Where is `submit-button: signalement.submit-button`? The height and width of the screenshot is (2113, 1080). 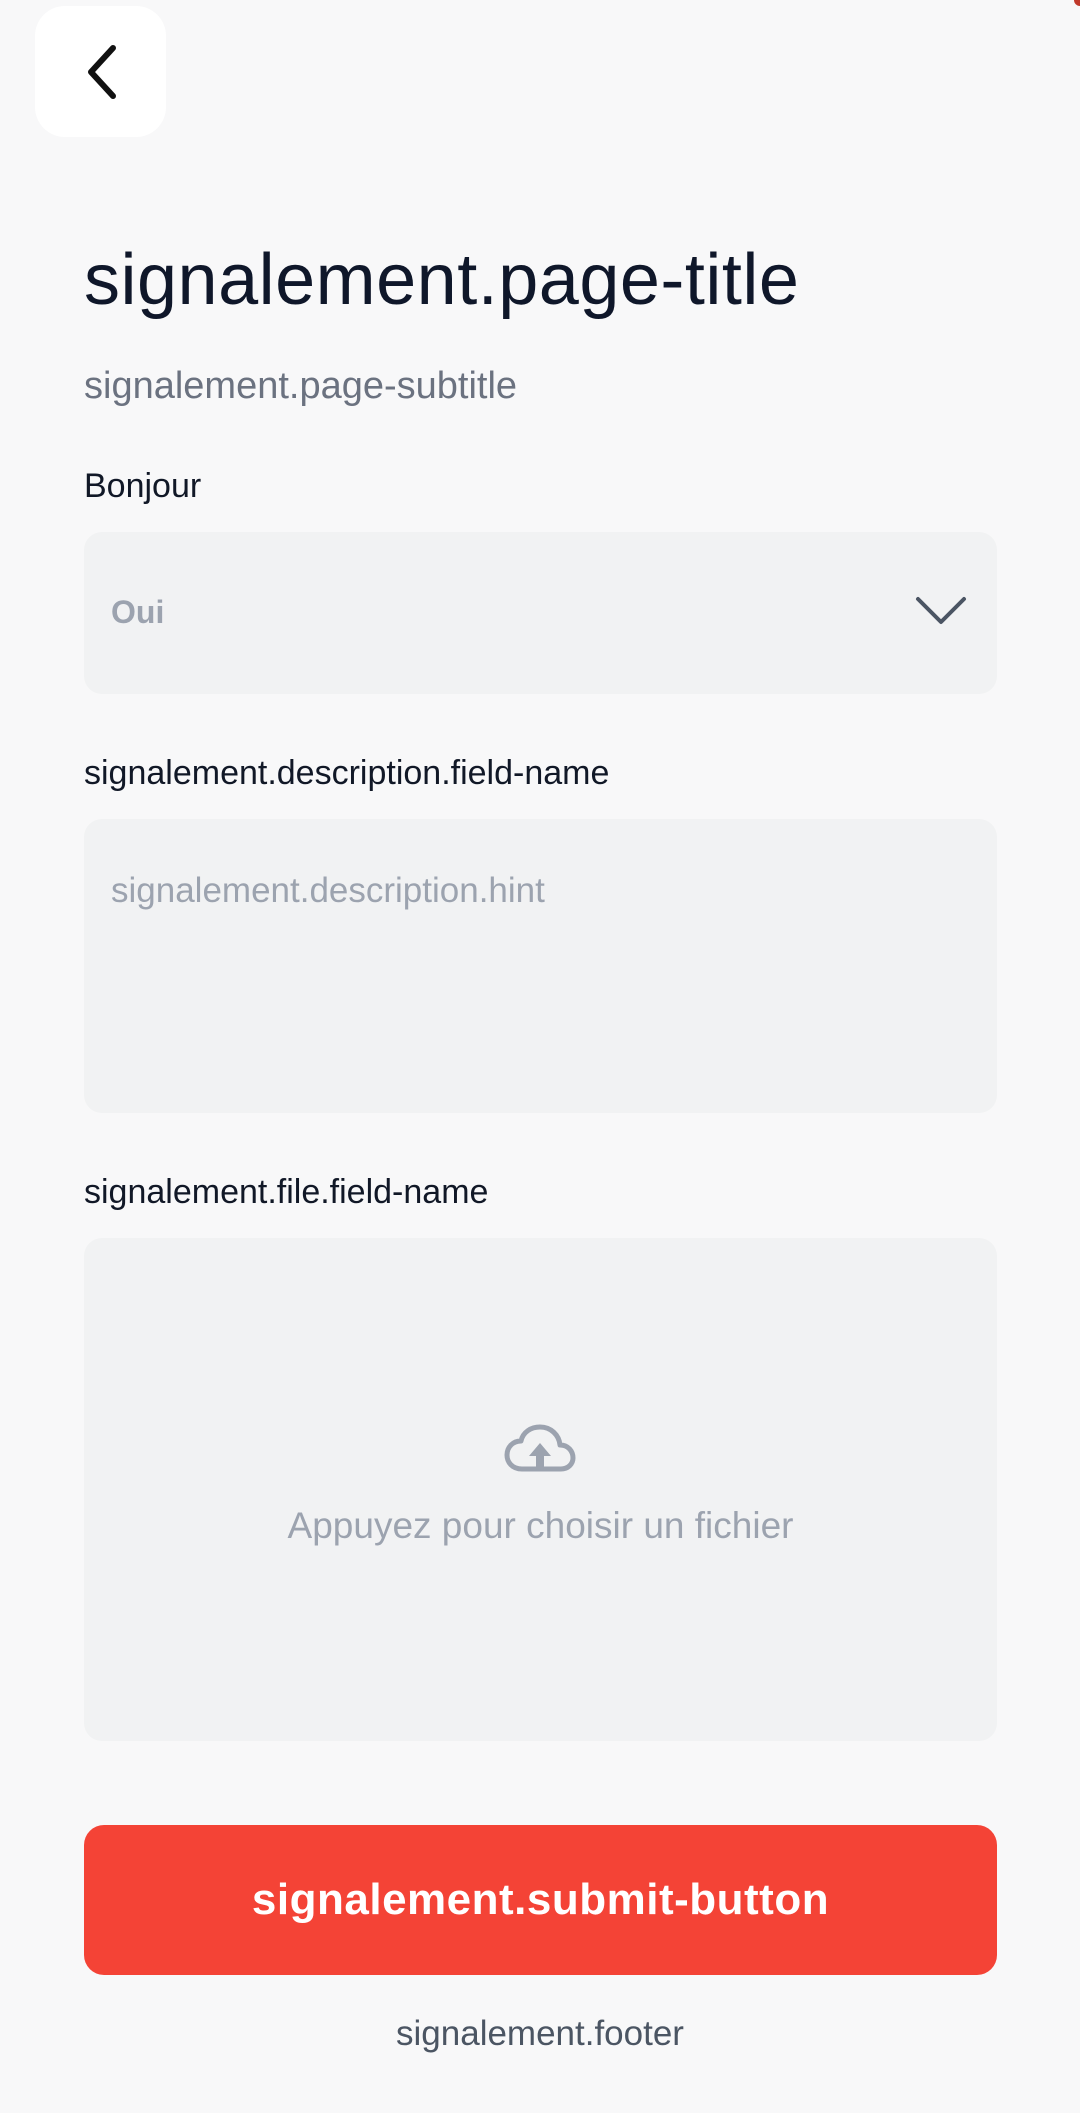
submit-button: signalement.submit-button is located at coordinates (540, 1900).